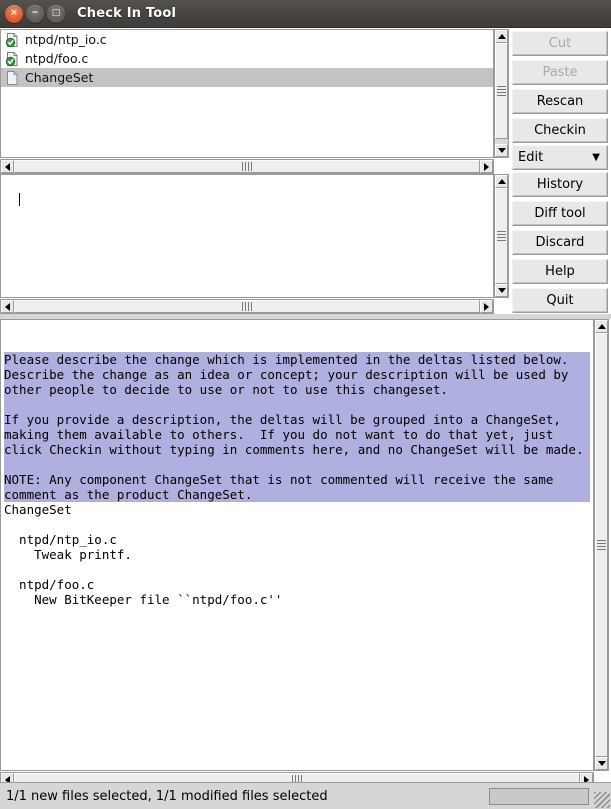  I want to click on close-icon: ×, so click(14, 13).